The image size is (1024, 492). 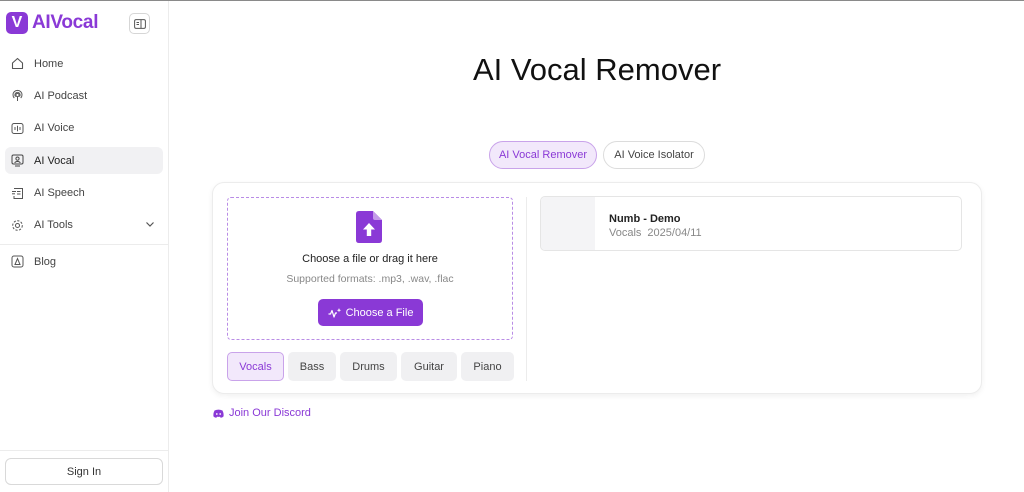 What do you see at coordinates (597, 69) in the screenshot?
I see `page-title: AI Vocal Remover` at bounding box center [597, 69].